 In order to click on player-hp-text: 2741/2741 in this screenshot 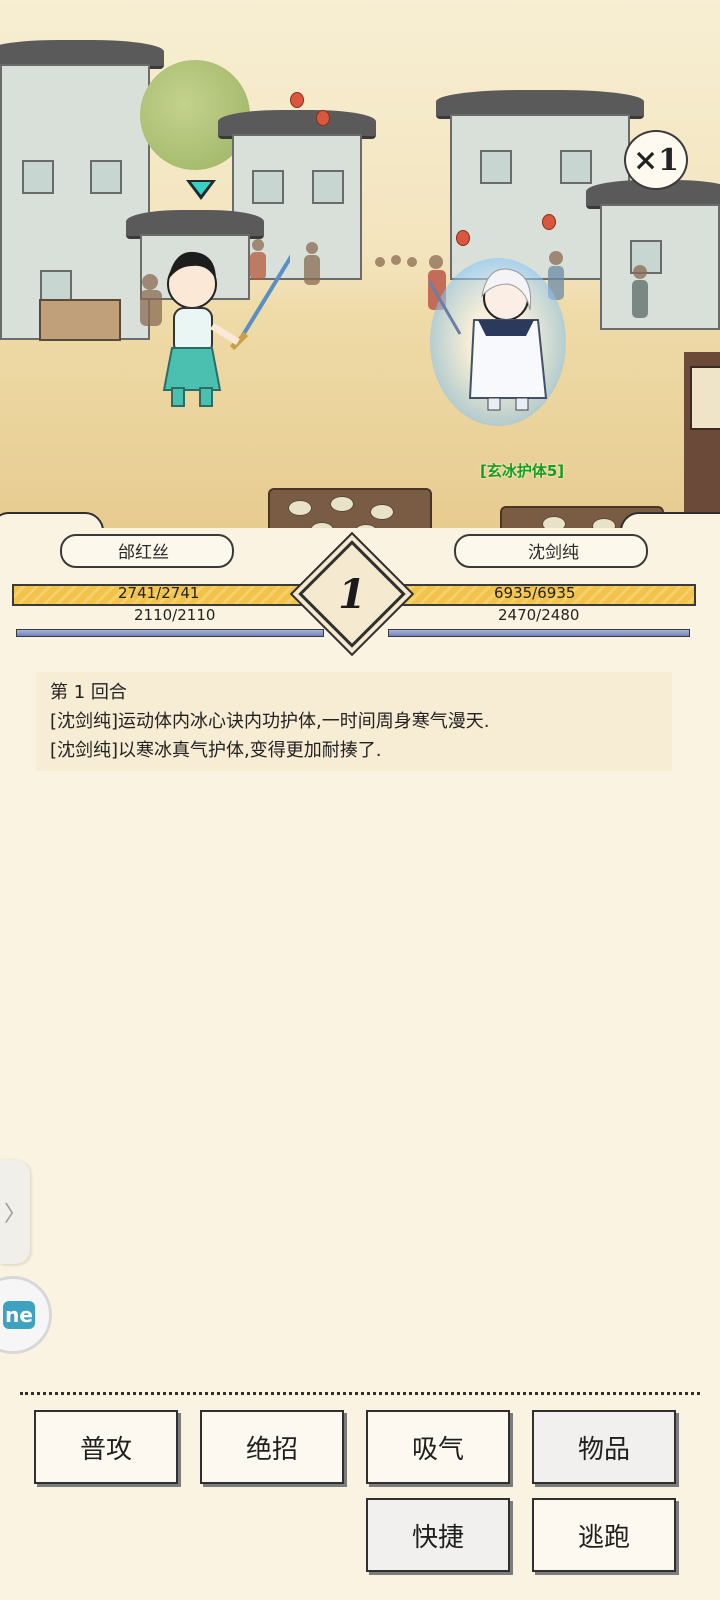, I will do `click(159, 593)`.